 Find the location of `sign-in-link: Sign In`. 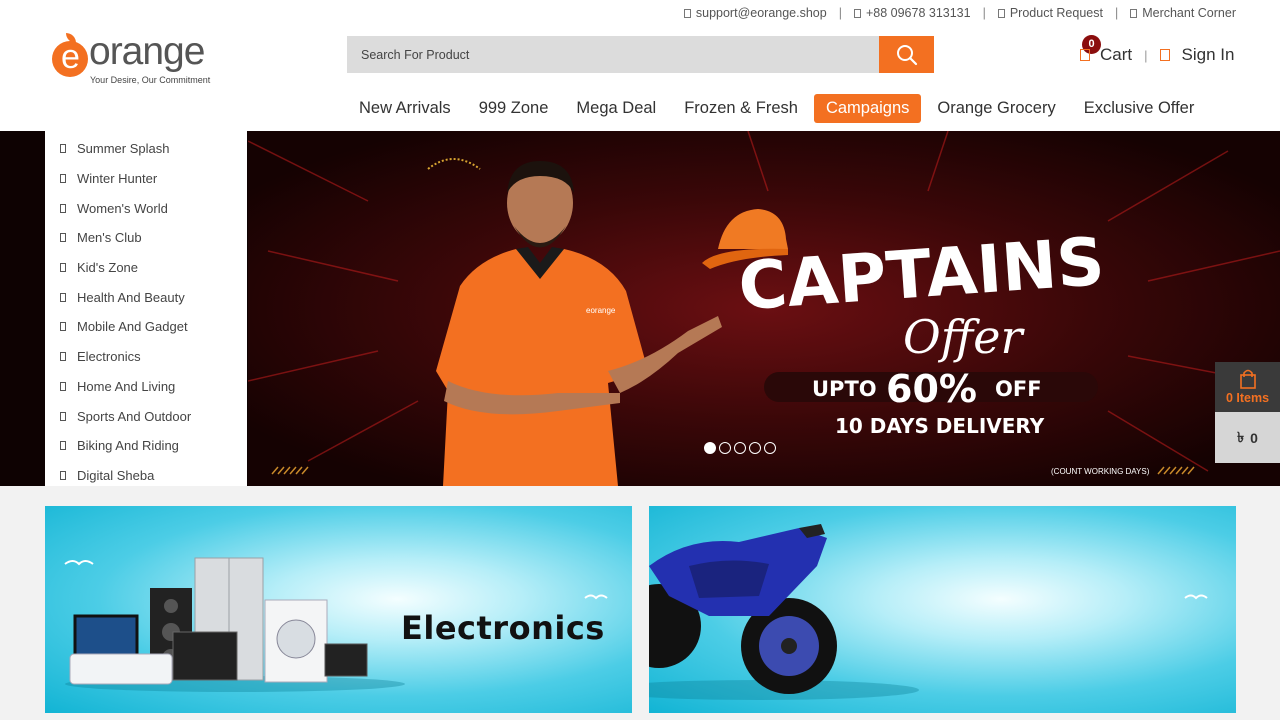

sign-in-link: Sign In is located at coordinates (1197, 55).